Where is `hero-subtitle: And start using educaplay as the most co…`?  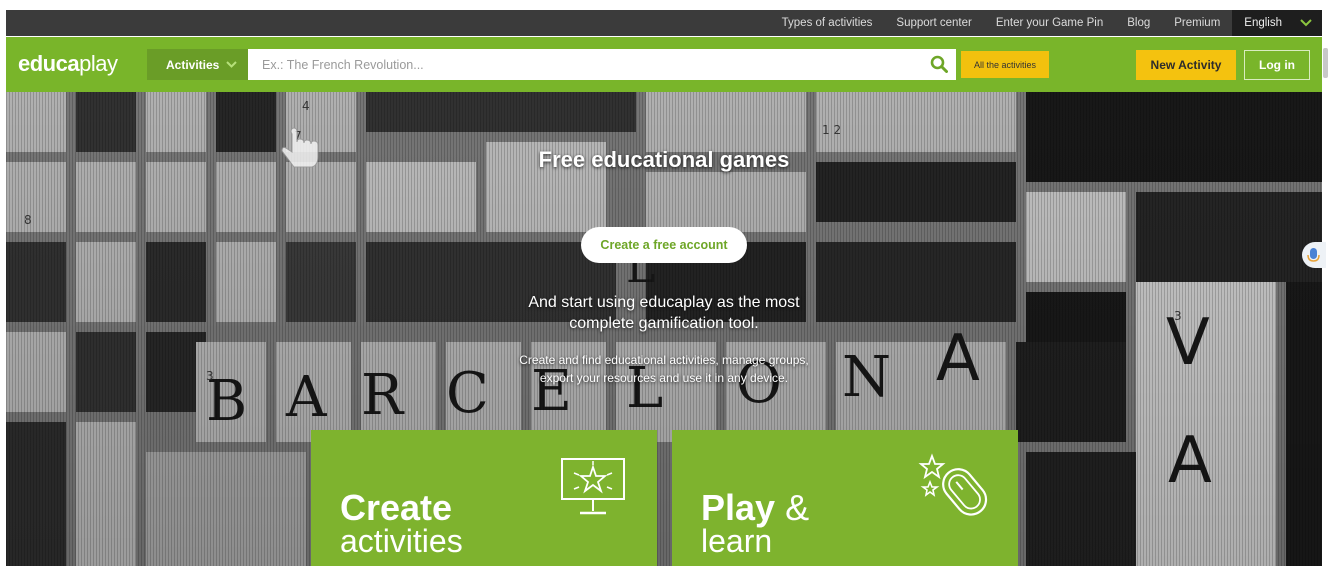 hero-subtitle: And start using educaplay as the most co… is located at coordinates (664, 313).